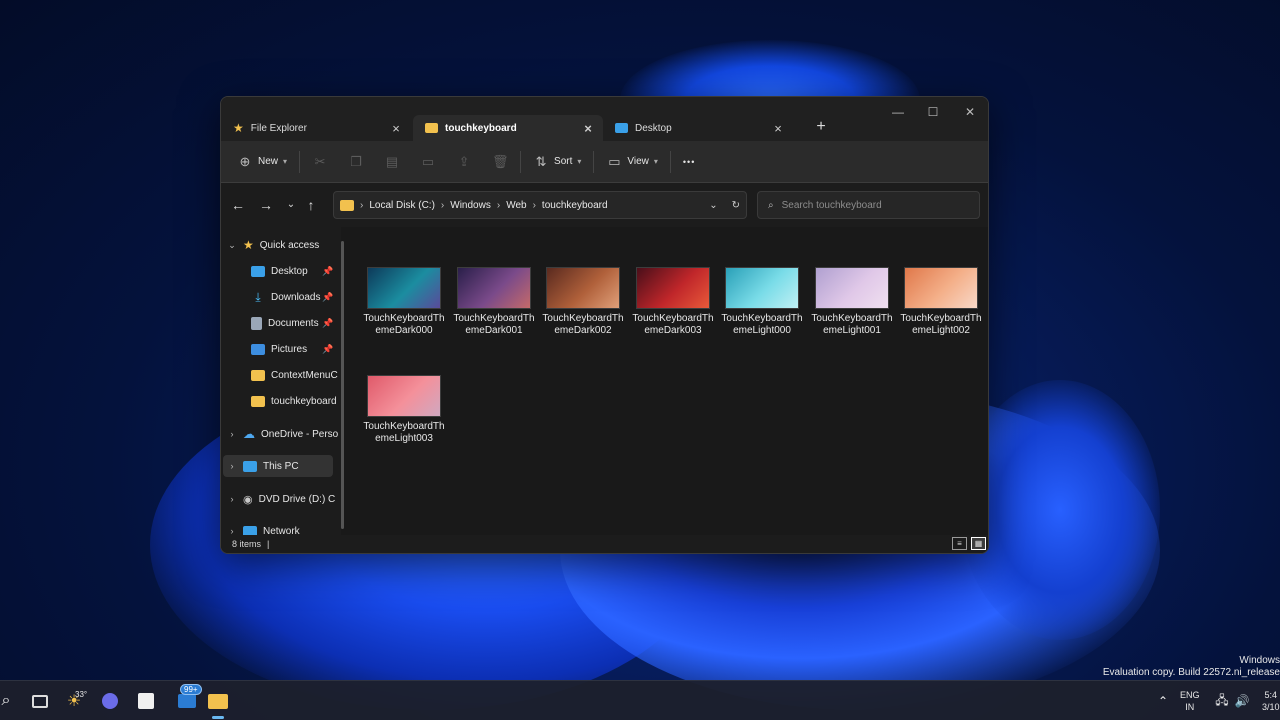 The image size is (1280, 720). What do you see at coordinates (1242, 701) in the screenshot?
I see `volume-tray-button: 🔊` at bounding box center [1242, 701].